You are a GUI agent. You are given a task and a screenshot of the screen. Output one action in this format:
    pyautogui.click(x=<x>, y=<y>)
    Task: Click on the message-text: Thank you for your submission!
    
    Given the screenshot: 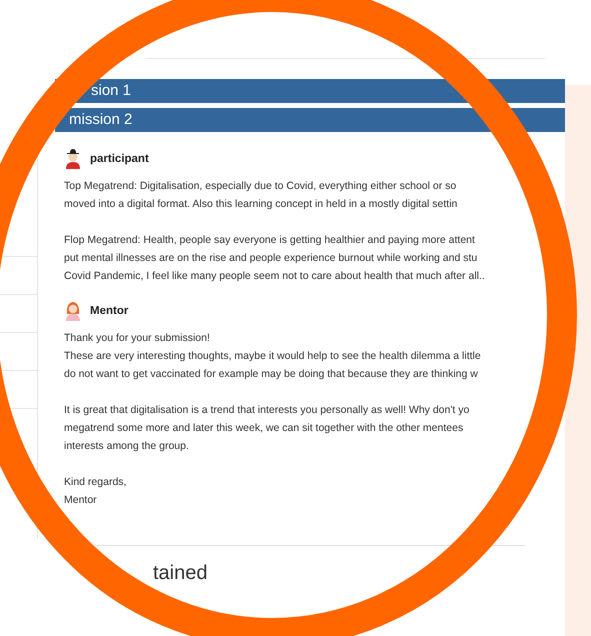 What is the action you would take?
    pyautogui.click(x=137, y=338)
    